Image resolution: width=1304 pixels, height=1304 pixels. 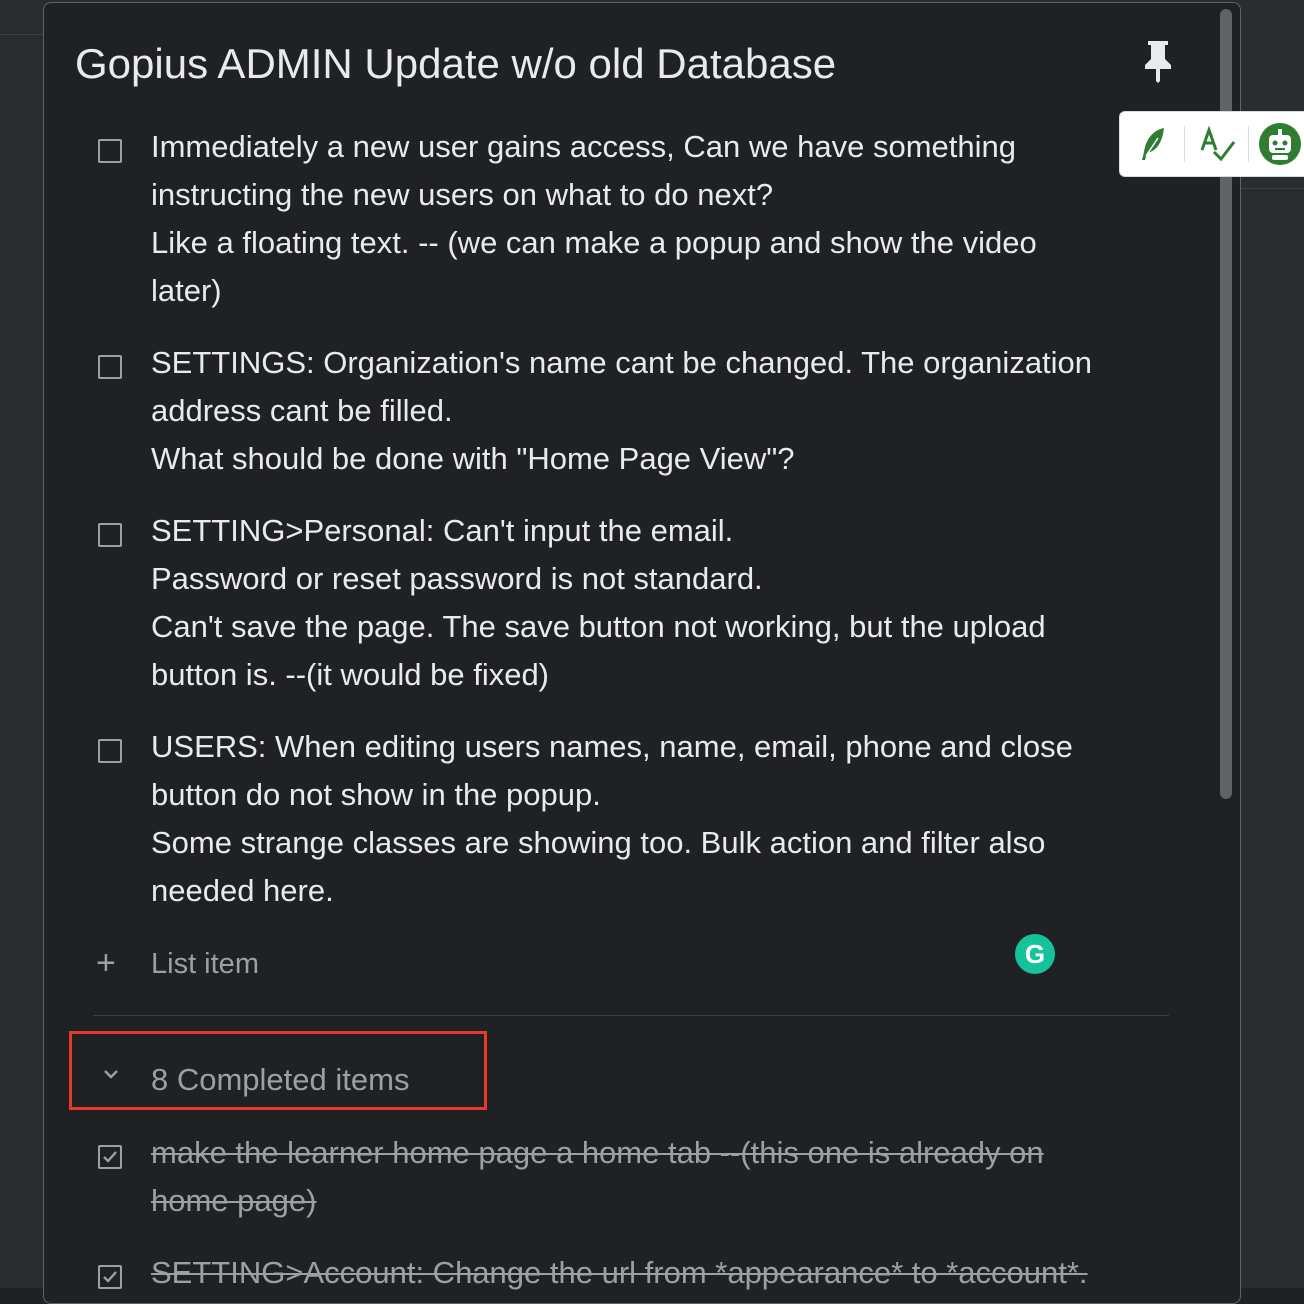 What do you see at coordinates (394, 966) in the screenshot?
I see `add-list-item-button: + List item` at bounding box center [394, 966].